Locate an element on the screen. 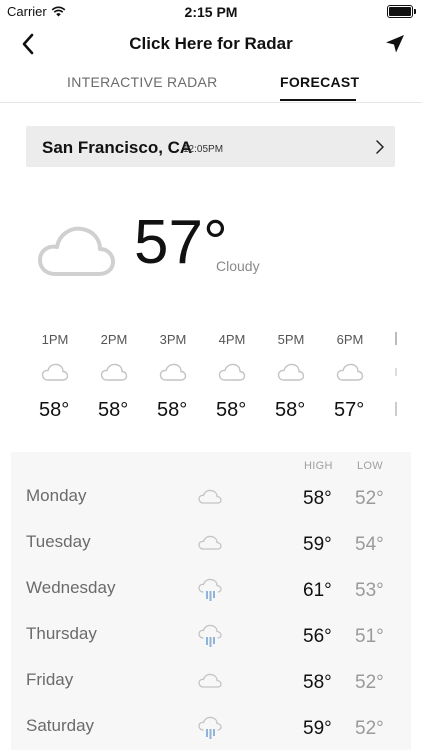 The image size is (422, 750). location-selector: San Francisco, CA 12:05PM is located at coordinates (210, 146).